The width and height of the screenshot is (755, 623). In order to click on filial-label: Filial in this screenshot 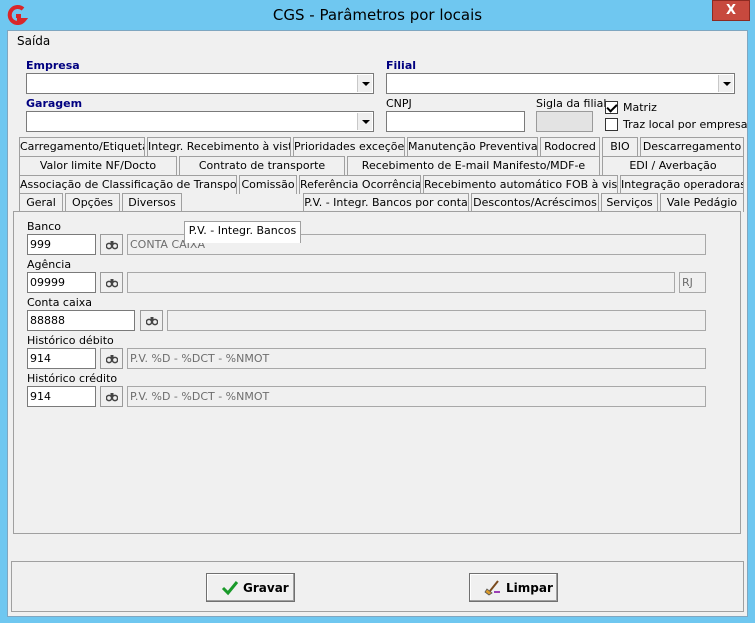, I will do `click(401, 65)`.